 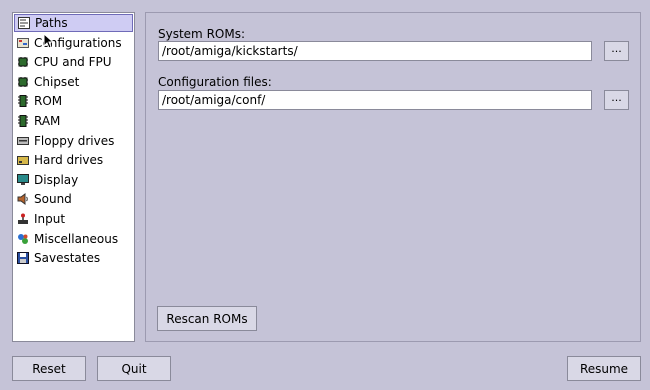 I want to click on mouse-pointer-icon, so click(x=48, y=41).